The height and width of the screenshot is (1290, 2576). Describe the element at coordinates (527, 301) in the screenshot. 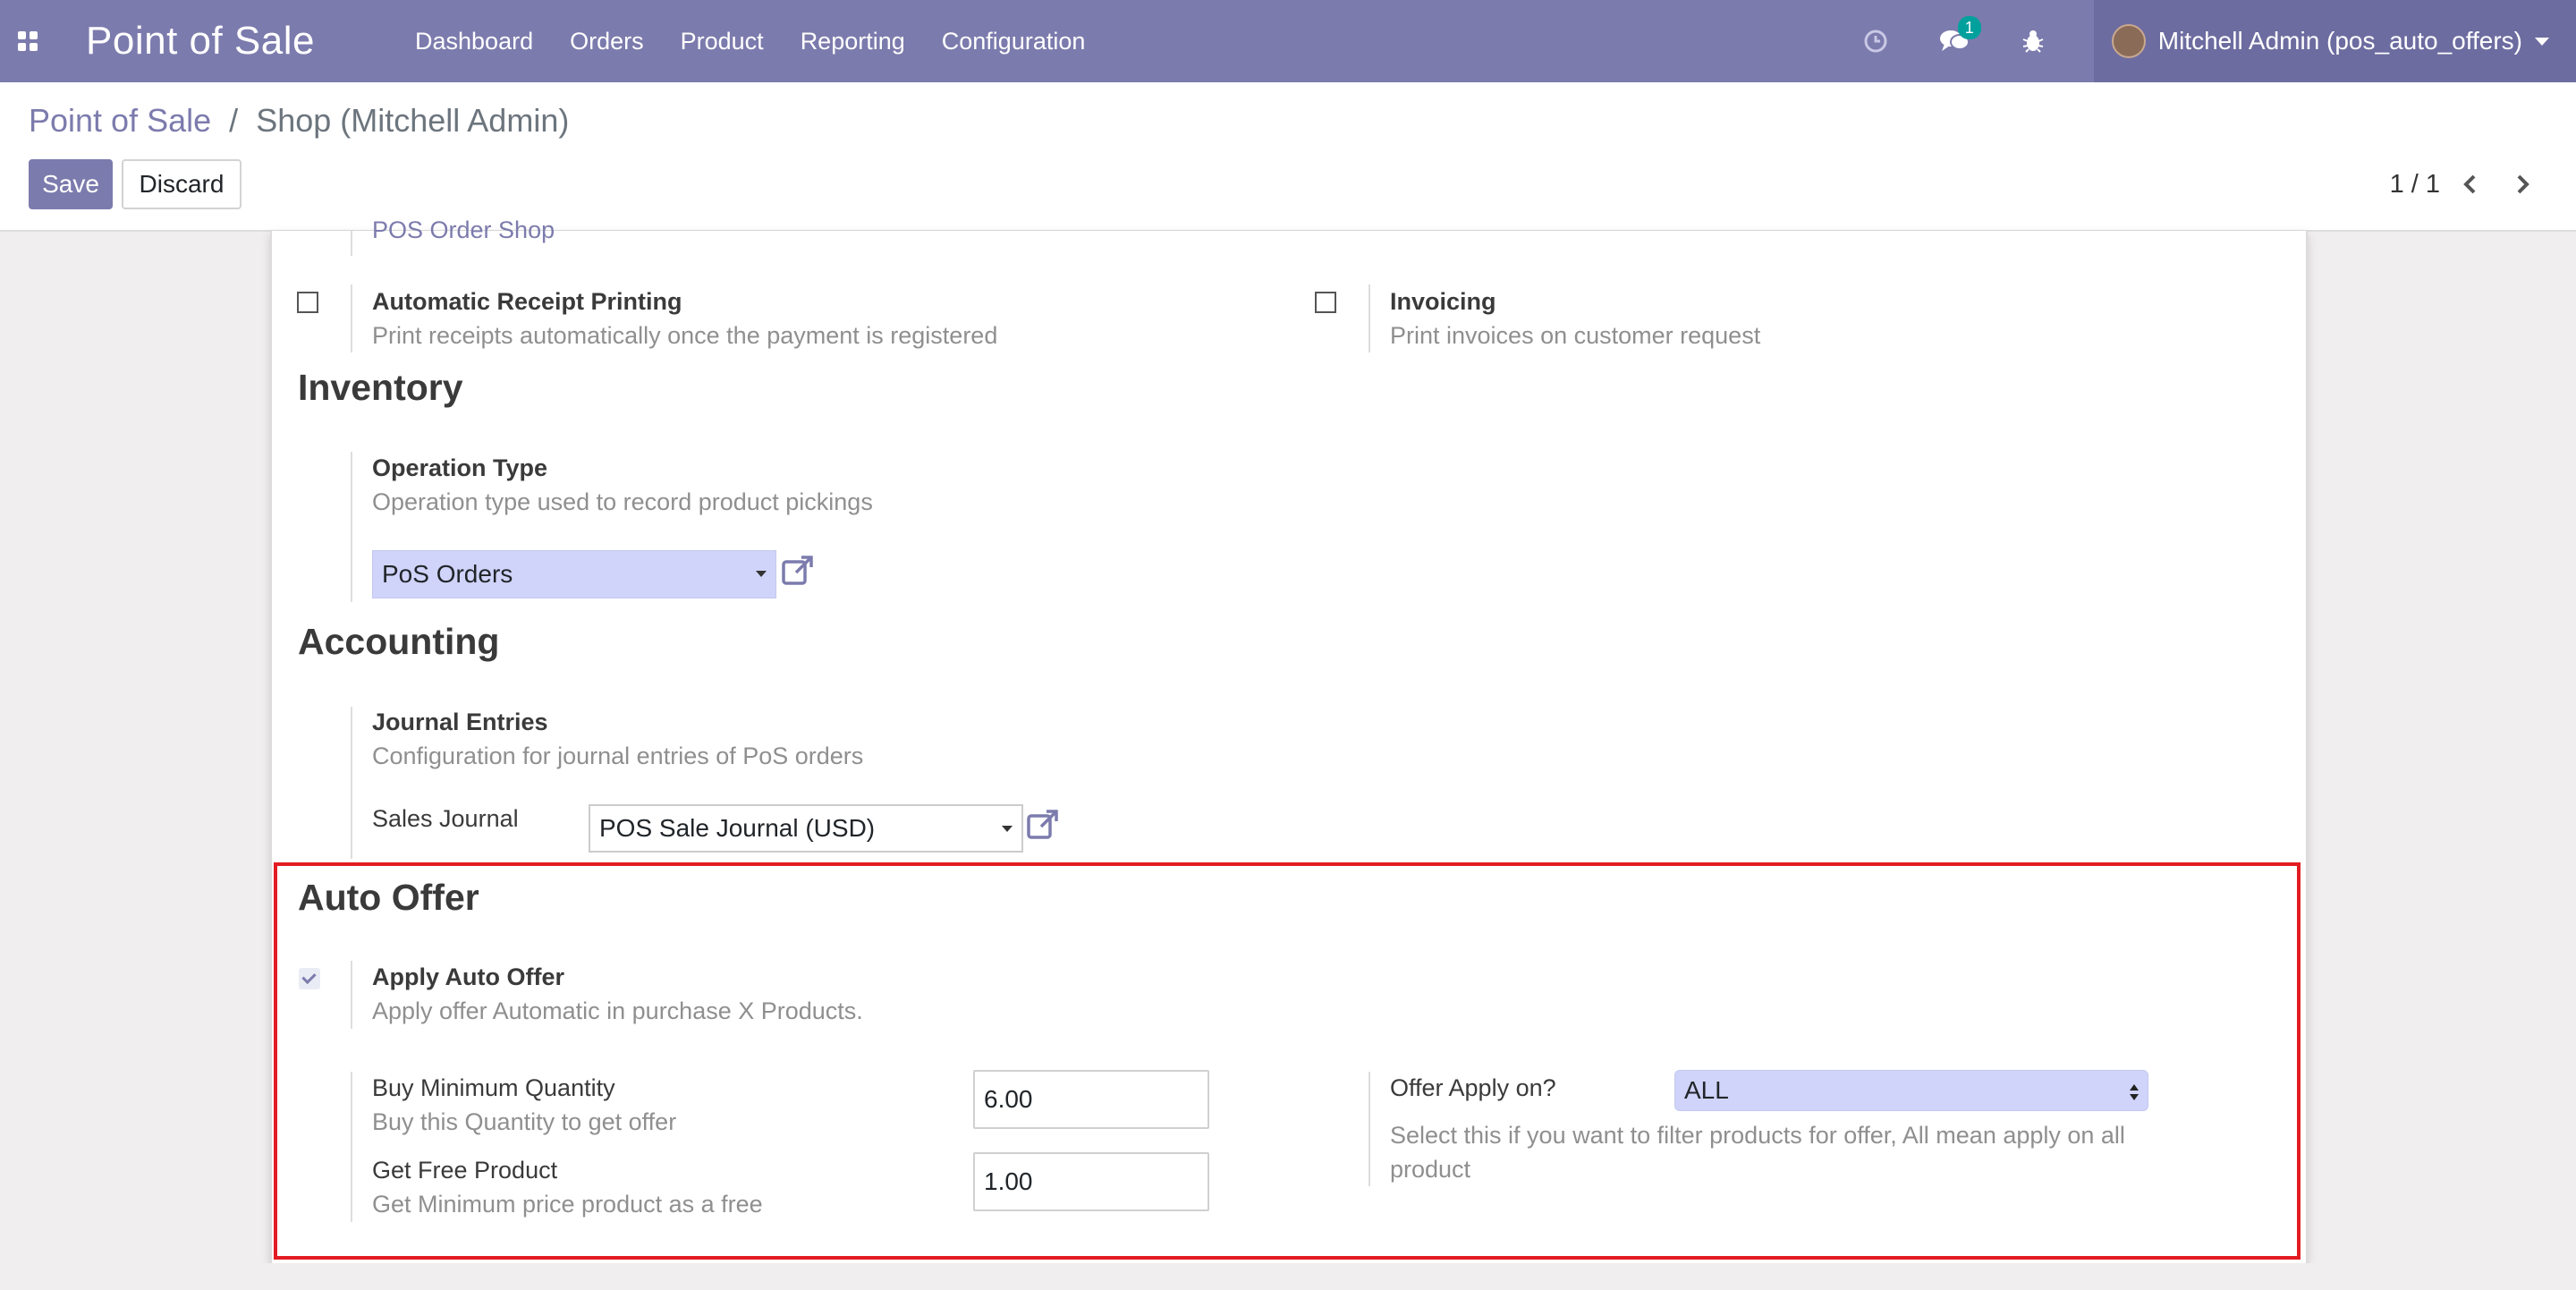

I see `auto-receipt-label: Automatic Receipt Printing` at that location.